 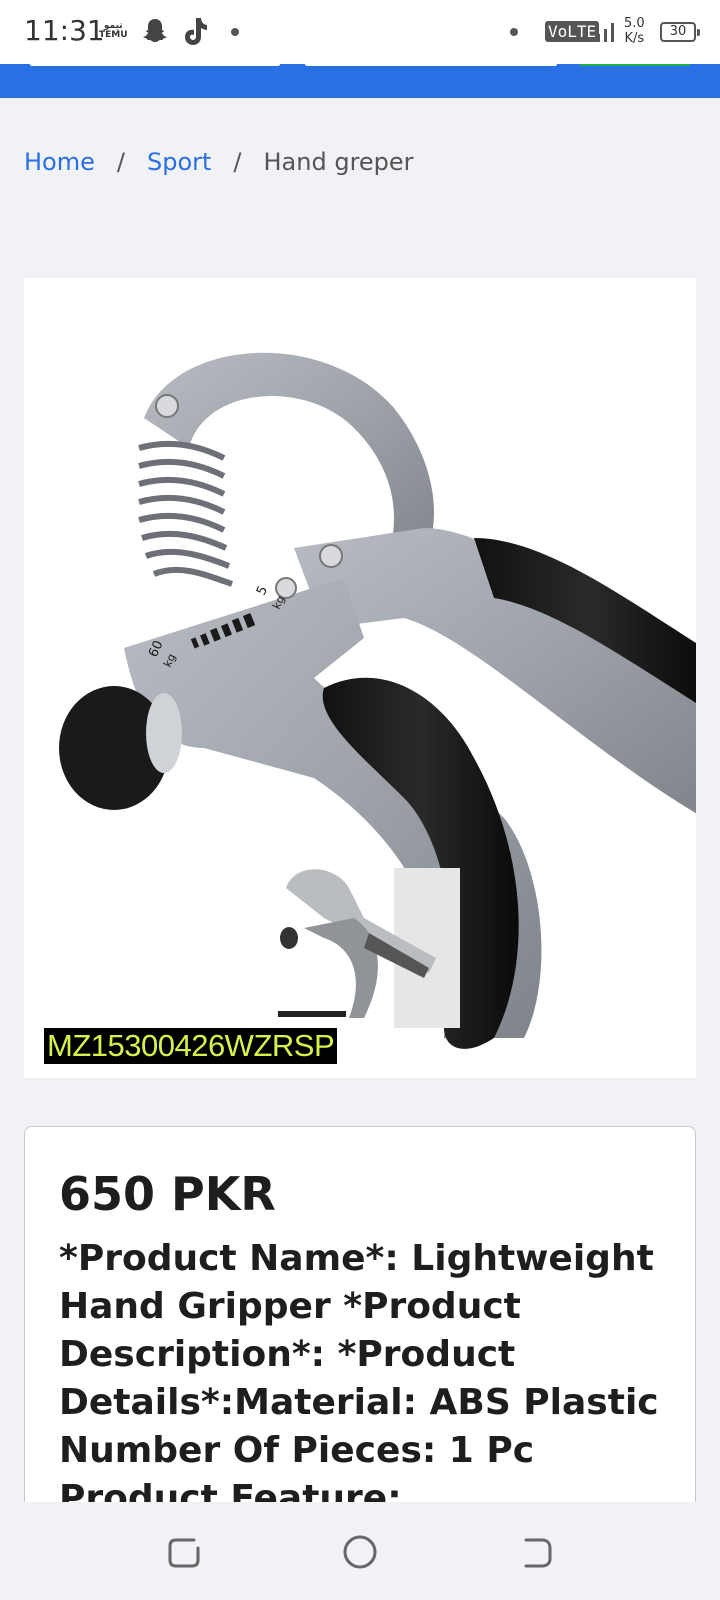 I want to click on product-price: 650 PKR, so click(x=167, y=1194).